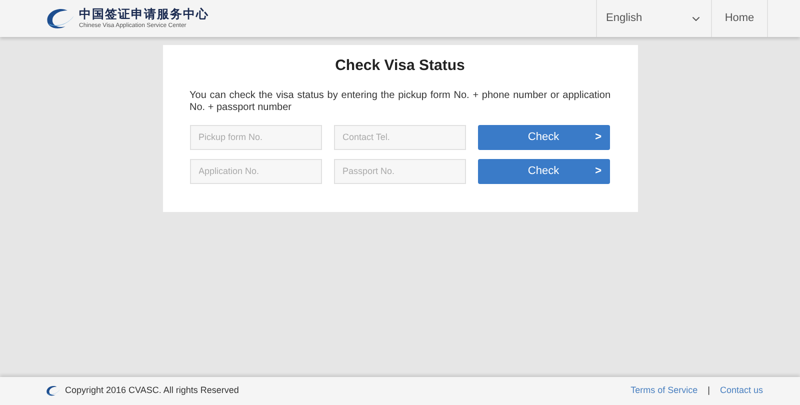 This screenshot has width=800, height=405. Describe the element at coordinates (256, 137) in the screenshot. I see `input-field: Pickup form No.` at that location.